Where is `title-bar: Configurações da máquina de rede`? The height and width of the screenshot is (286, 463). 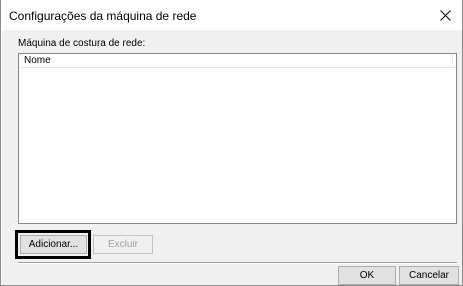
title-bar: Configurações da máquina de rede is located at coordinates (231, 15).